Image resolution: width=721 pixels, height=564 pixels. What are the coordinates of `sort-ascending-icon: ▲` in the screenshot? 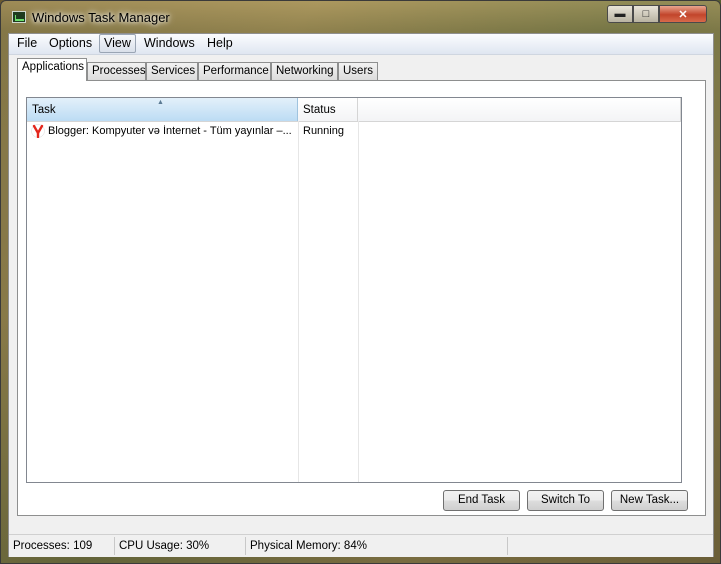 It's located at (160, 102).